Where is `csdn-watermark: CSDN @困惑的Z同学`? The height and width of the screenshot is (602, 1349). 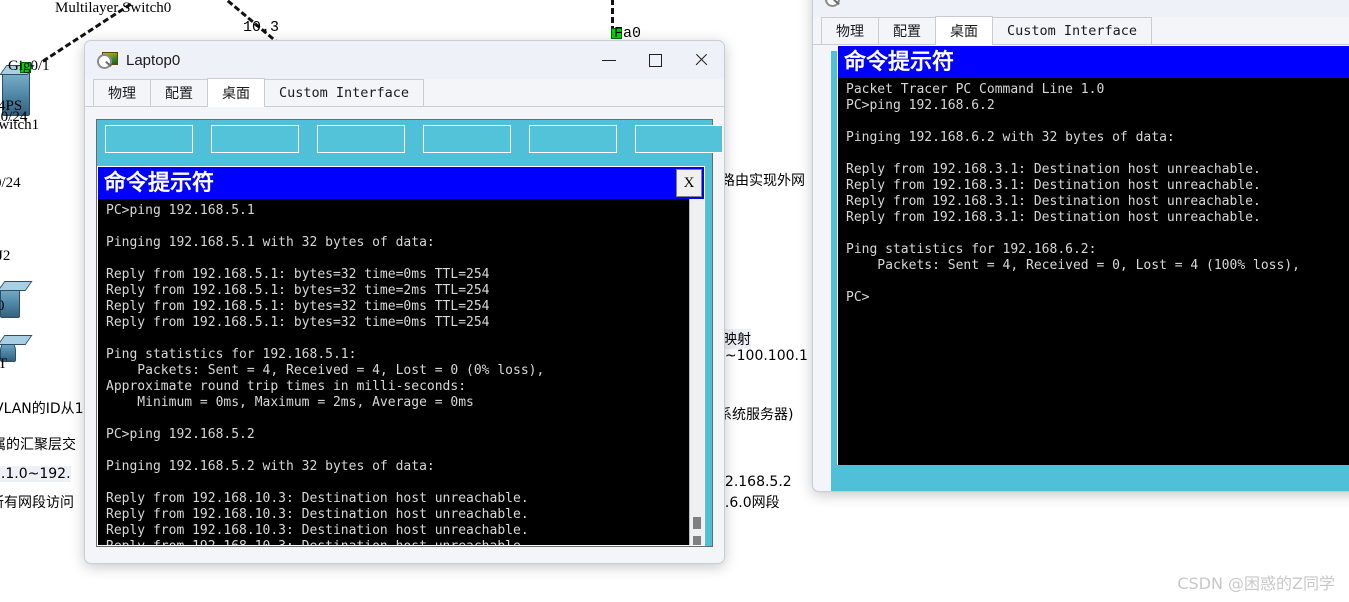
csdn-watermark: CSDN @困惑的Z同学 is located at coordinates (1256, 583).